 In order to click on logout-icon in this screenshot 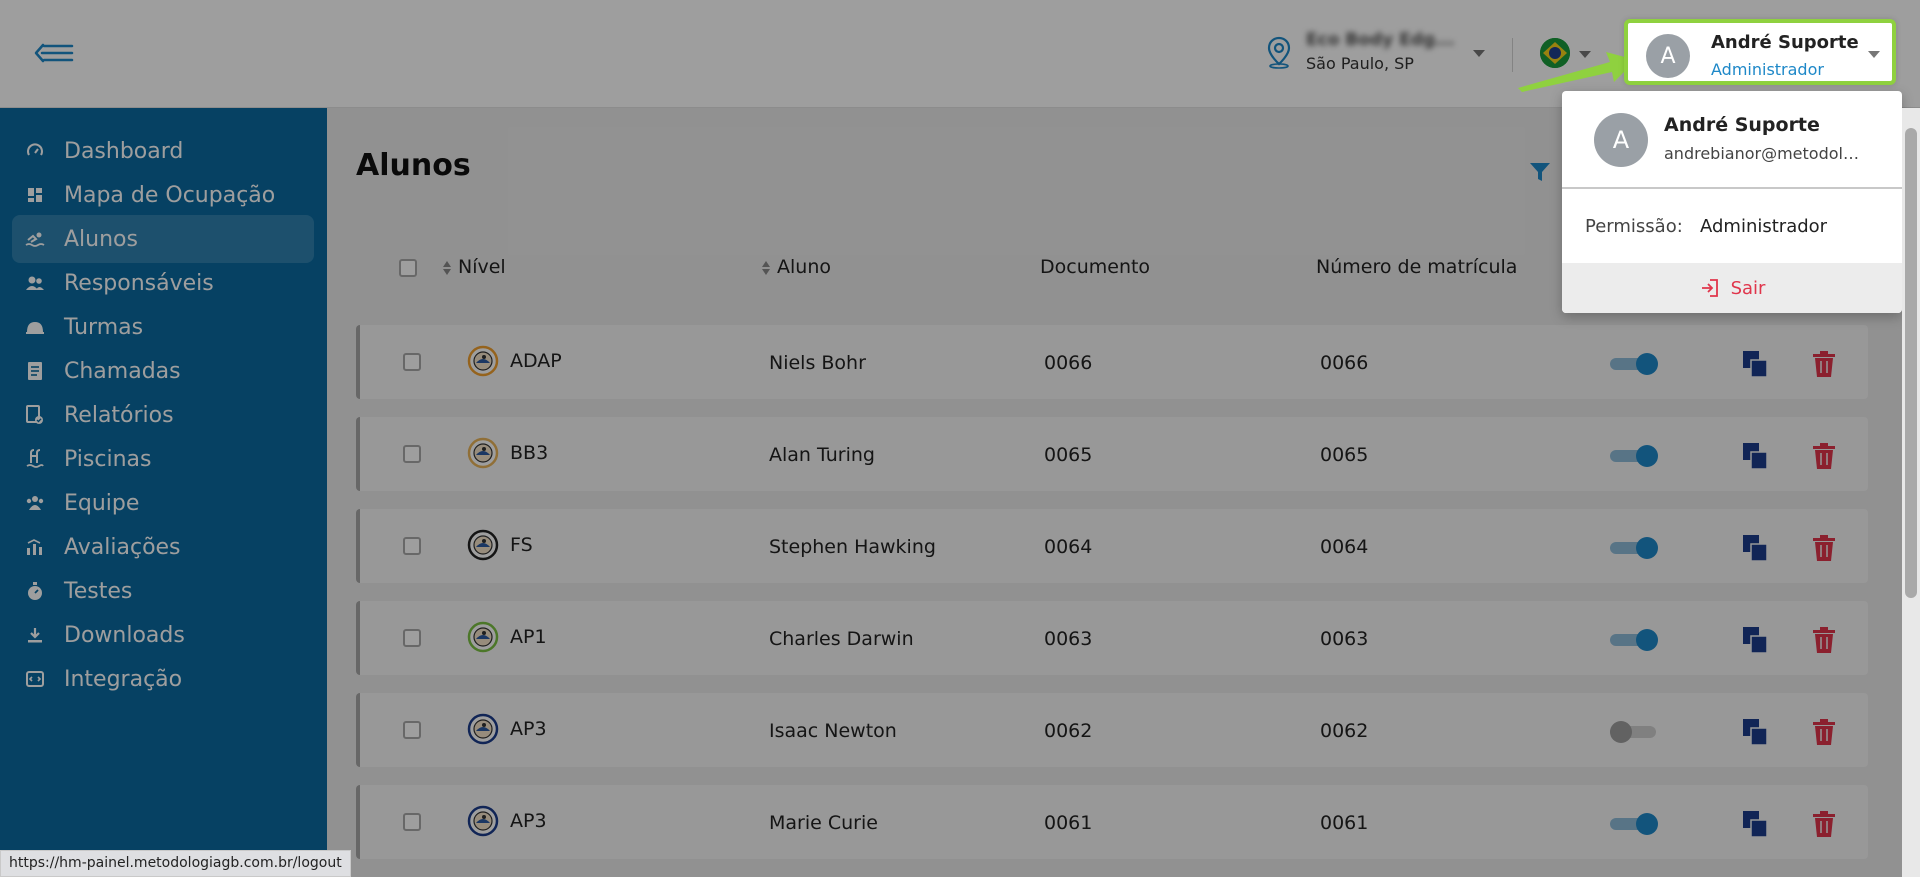, I will do `click(1709, 288)`.